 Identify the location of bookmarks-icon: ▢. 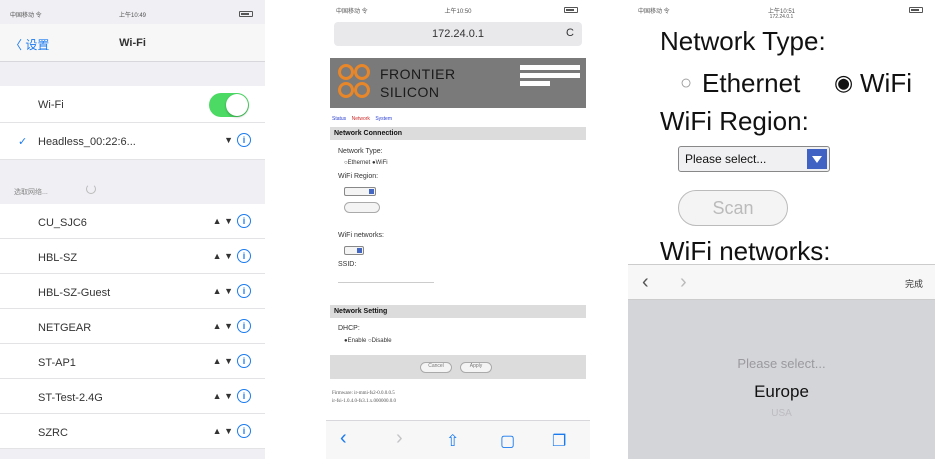
(507, 441).